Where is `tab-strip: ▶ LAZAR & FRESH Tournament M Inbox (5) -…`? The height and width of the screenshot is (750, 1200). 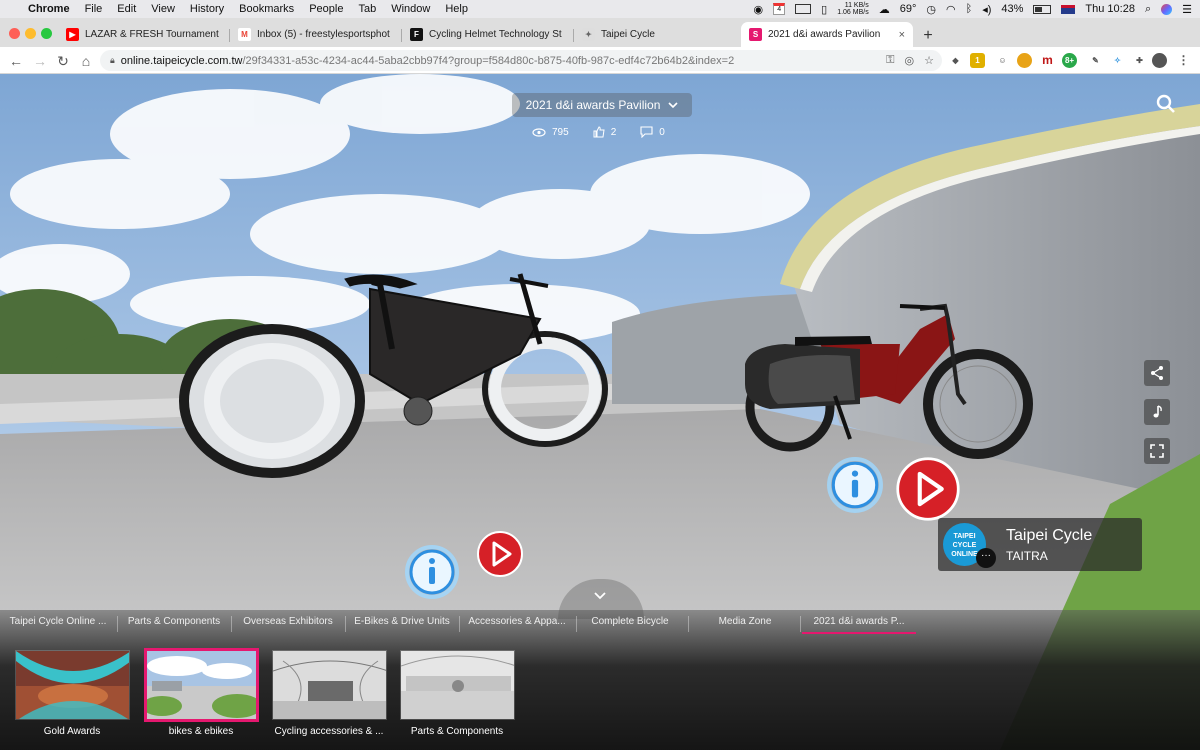
tab-strip: ▶ LAZAR & FRESH Tournament M Inbox (5) -… is located at coordinates (600, 32).